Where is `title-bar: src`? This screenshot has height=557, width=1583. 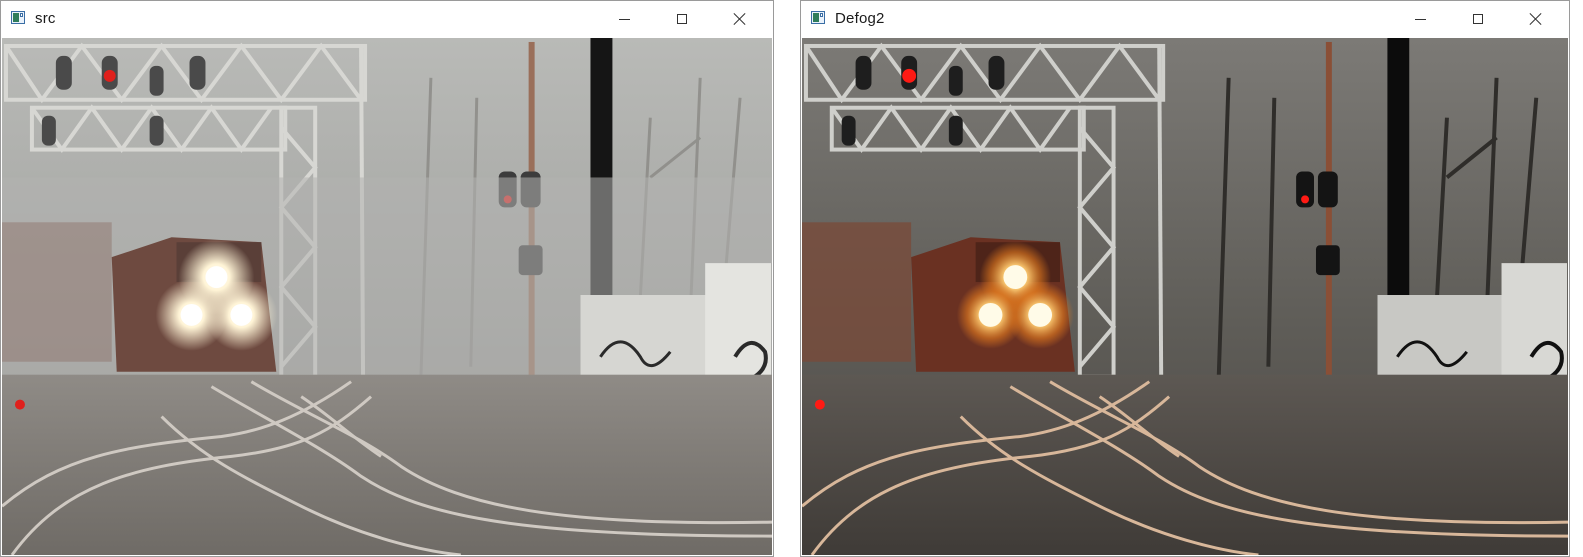
title-bar: src is located at coordinates (387, 19).